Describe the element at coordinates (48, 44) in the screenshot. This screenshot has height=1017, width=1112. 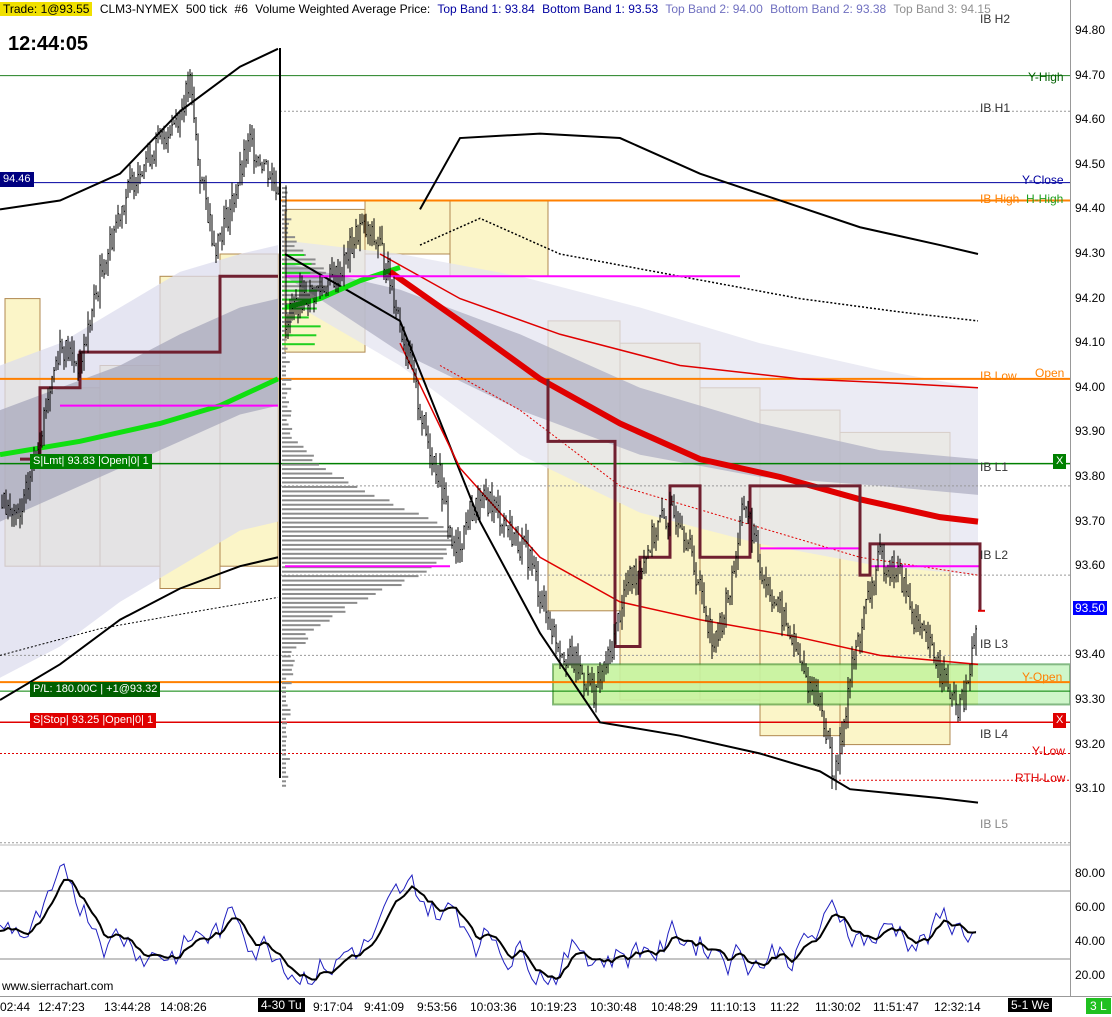
I see `clock: 12:44:05` at that location.